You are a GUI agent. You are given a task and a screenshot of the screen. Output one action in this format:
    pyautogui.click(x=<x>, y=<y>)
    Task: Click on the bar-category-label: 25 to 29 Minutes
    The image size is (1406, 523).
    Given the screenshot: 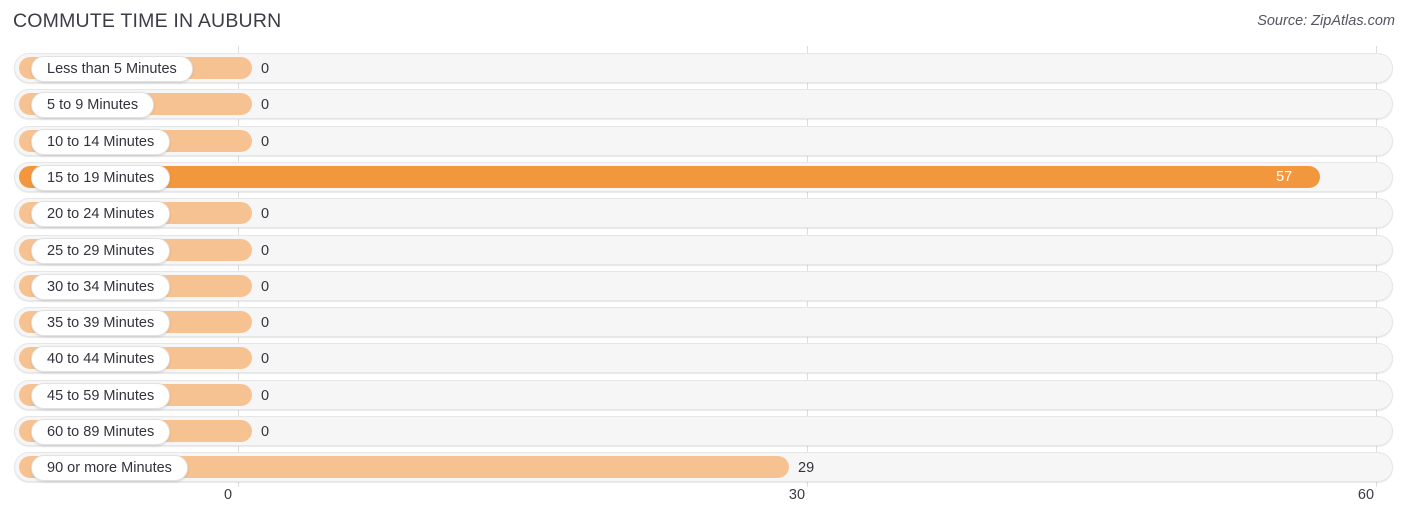 What is the action you would take?
    pyautogui.click(x=101, y=250)
    